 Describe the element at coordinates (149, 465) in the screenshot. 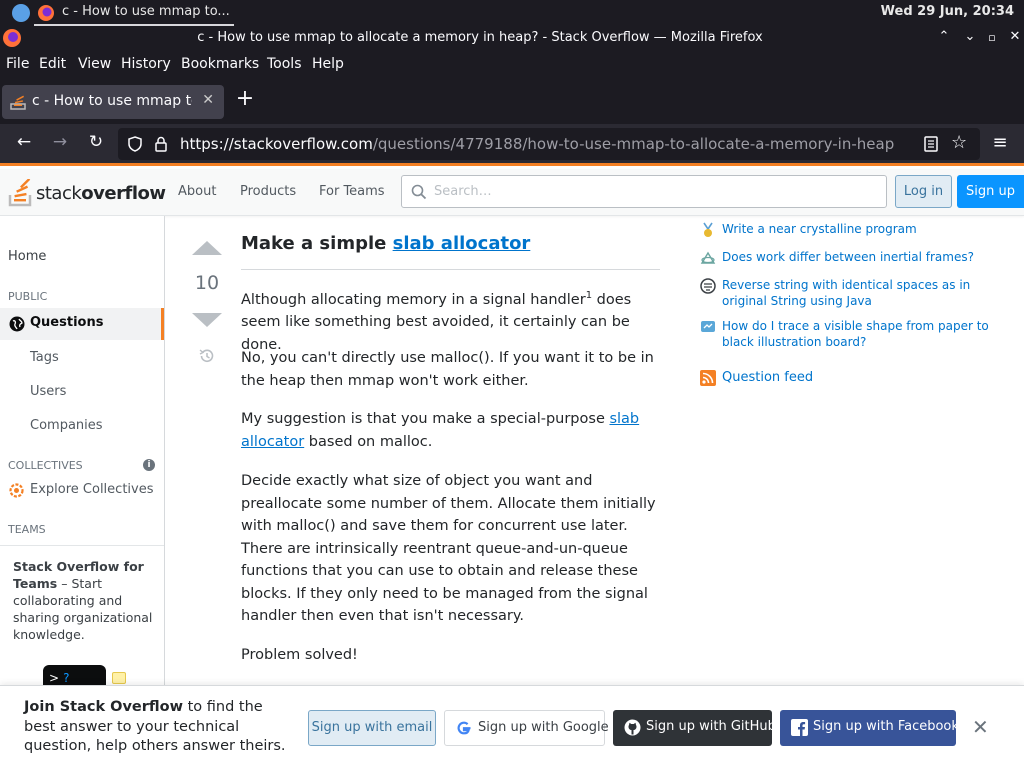

I see `info-icon: i` at that location.